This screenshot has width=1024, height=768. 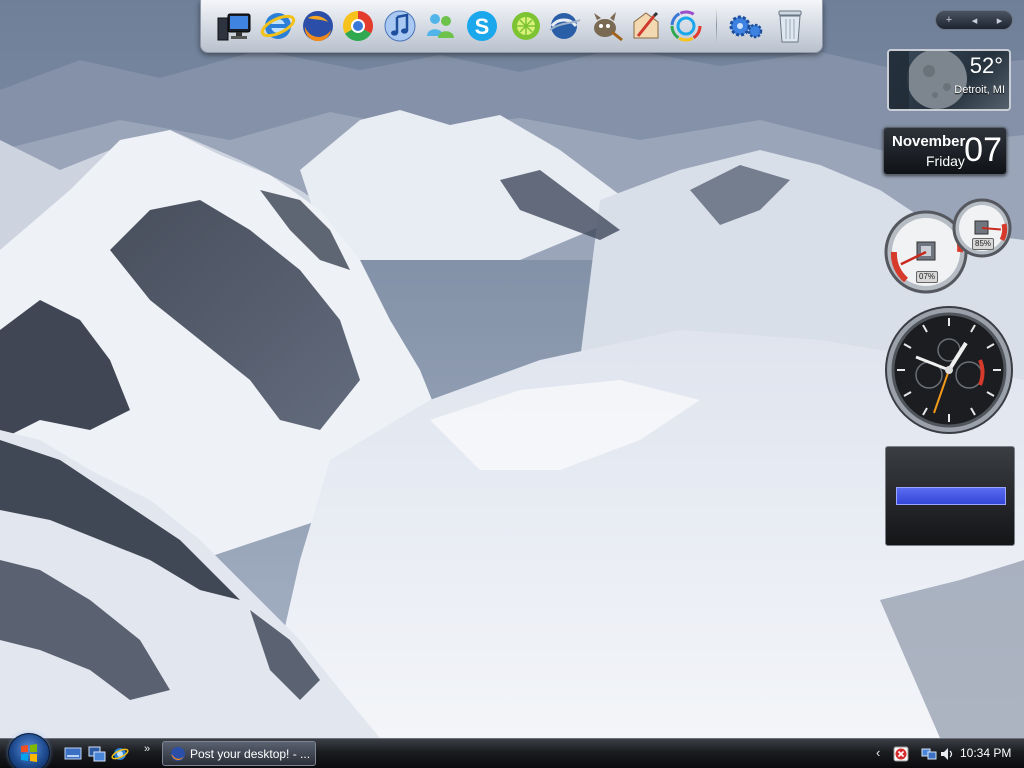 I want to click on add-gadget-button: +, so click(x=949, y=20).